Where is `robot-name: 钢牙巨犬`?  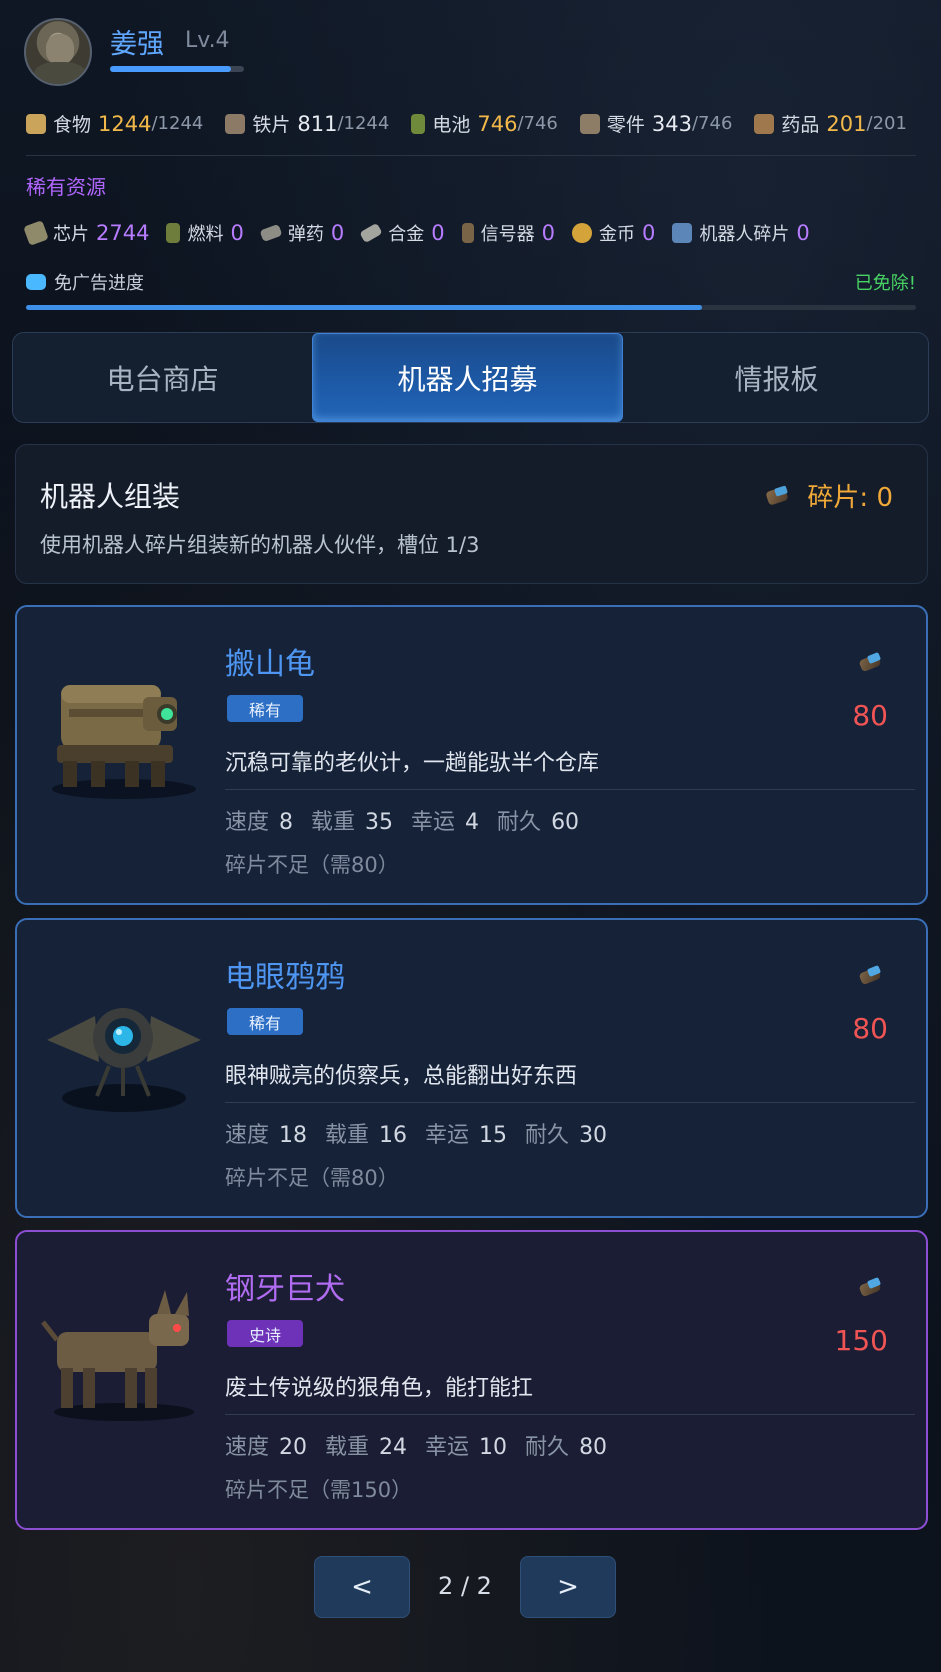
robot-name: 钢牙巨犬 is located at coordinates (285, 1289).